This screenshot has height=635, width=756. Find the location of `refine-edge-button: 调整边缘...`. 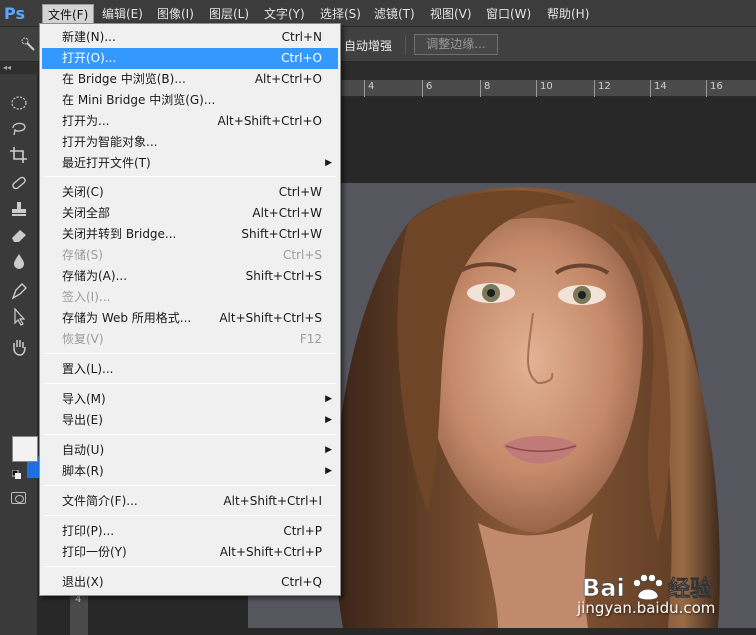

refine-edge-button: 调整边缘... is located at coordinates (456, 44).